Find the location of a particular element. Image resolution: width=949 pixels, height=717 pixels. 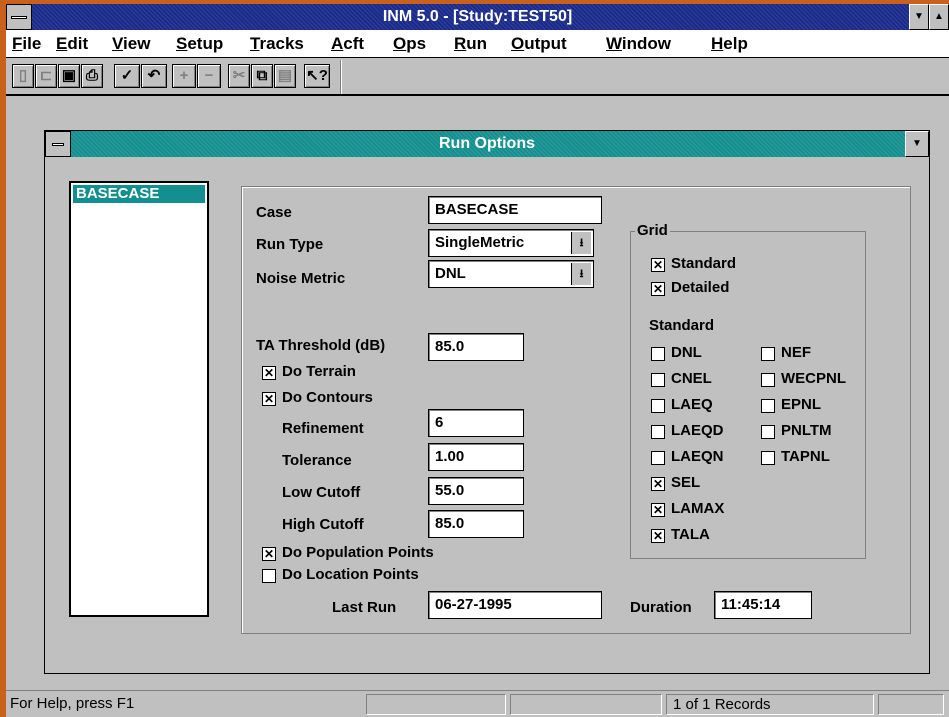

noise-metric-value: DNL is located at coordinates (450, 273).